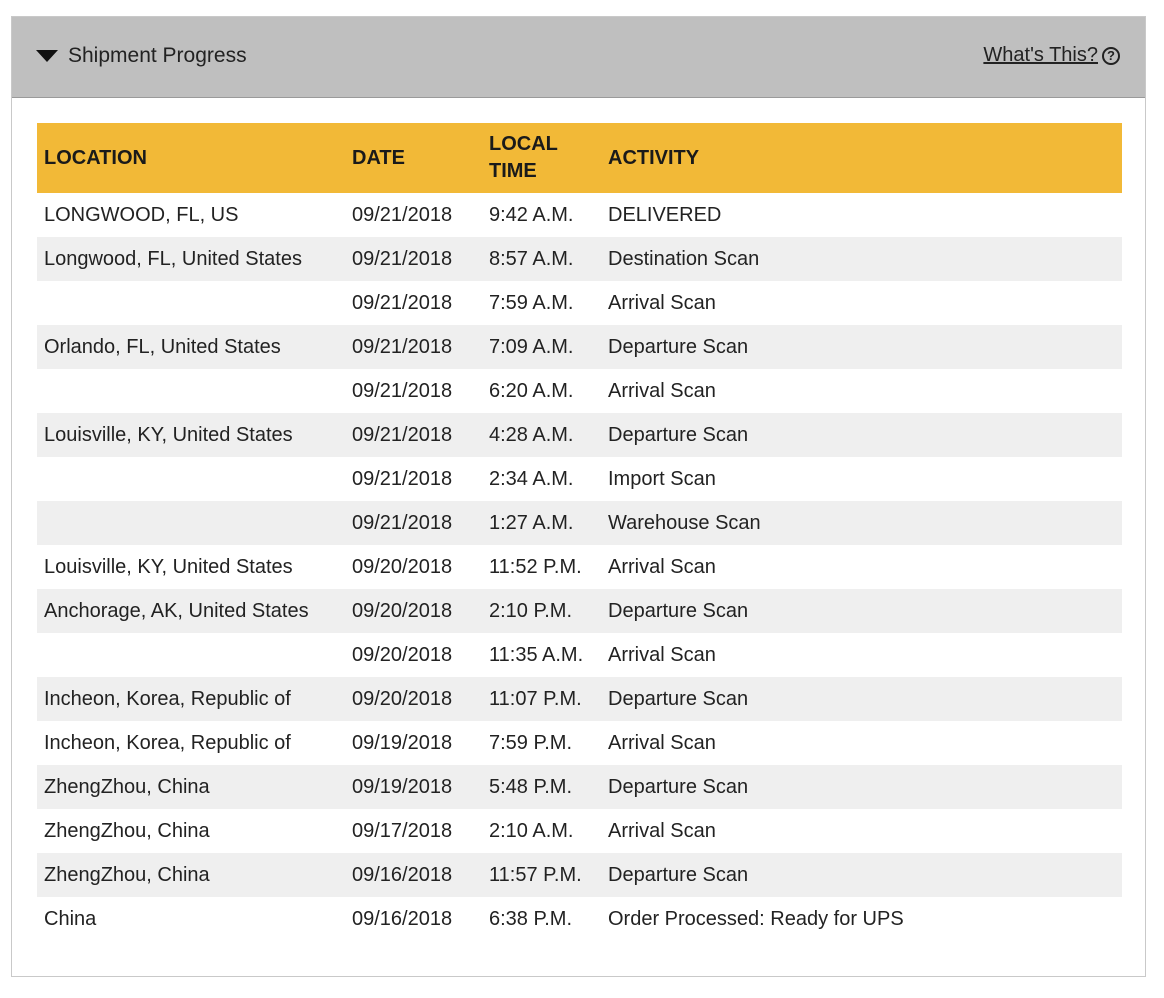 Image resolution: width=1164 pixels, height=998 pixels. I want to click on table-row: 09/21/2018 2:34 A.M. Import Scan, so click(579, 479).